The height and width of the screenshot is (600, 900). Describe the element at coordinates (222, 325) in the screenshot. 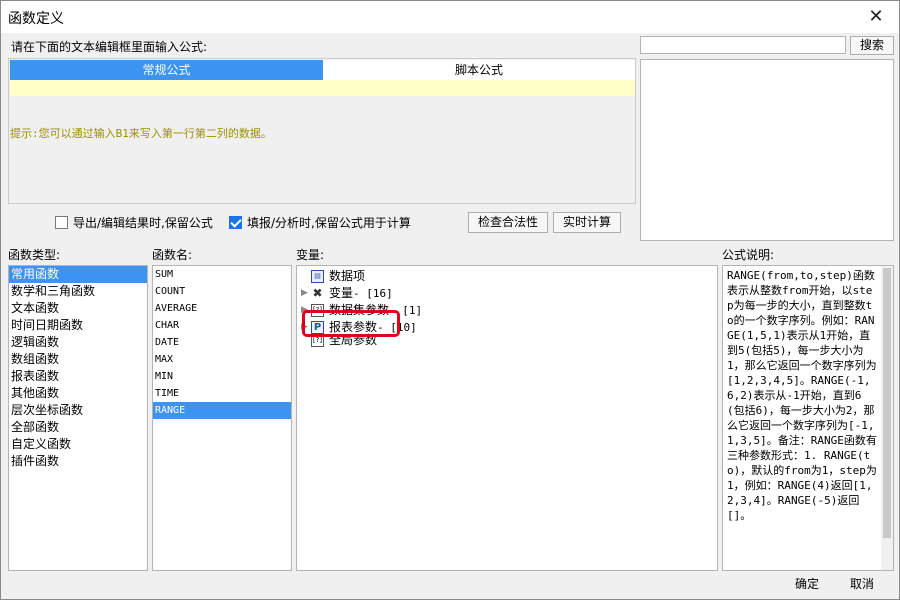

I see `function-name-item: CHAR` at that location.